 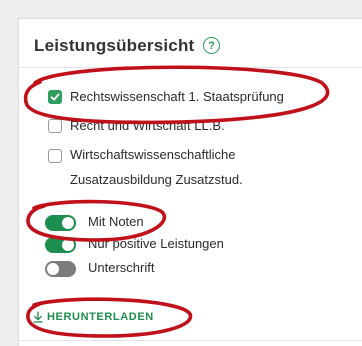 What do you see at coordinates (190, 340) in the screenshot?
I see `bottom-divider` at bounding box center [190, 340].